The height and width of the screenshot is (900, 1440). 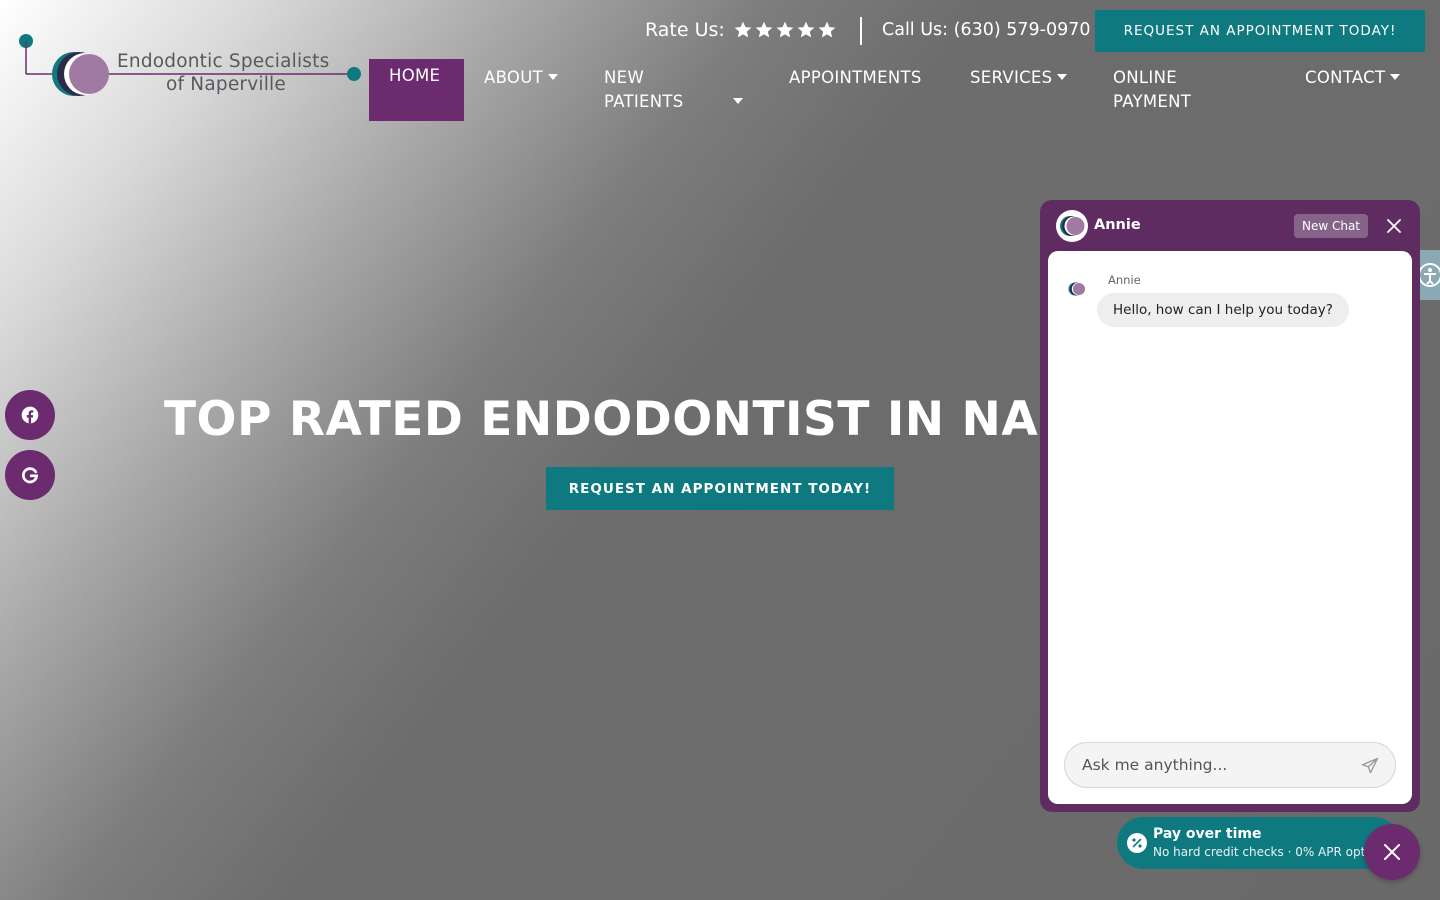 What do you see at coordinates (644, 101) in the screenshot?
I see `nav-new-patients-label-2: PATIENTS` at bounding box center [644, 101].